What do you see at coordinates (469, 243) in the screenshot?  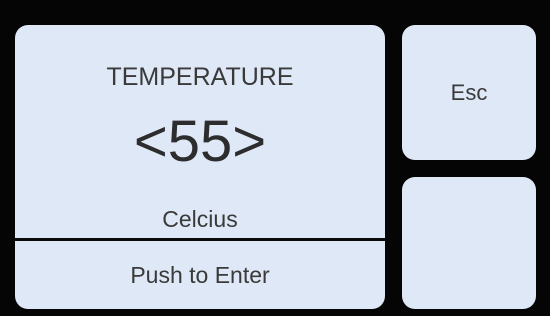 I see `blank-button` at bounding box center [469, 243].